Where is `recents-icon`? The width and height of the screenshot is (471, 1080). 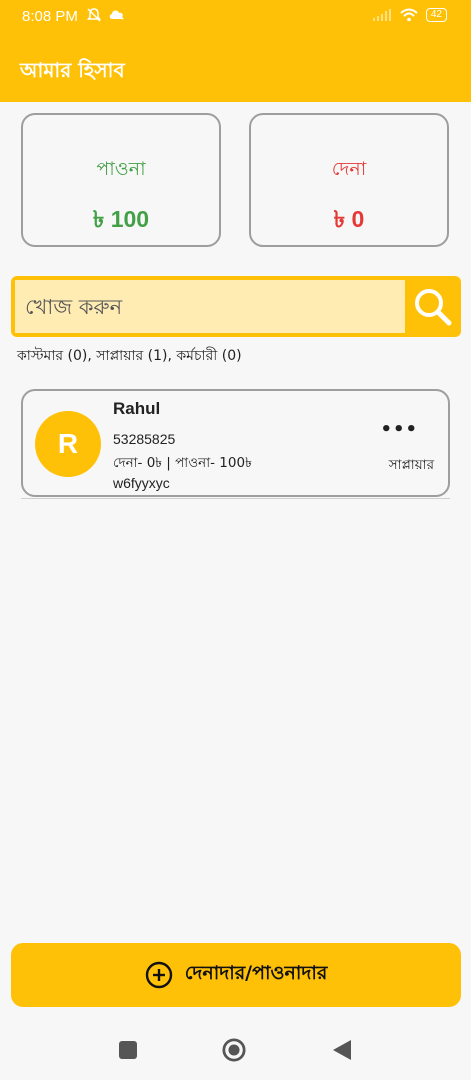
recents-icon is located at coordinates (128, 1050).